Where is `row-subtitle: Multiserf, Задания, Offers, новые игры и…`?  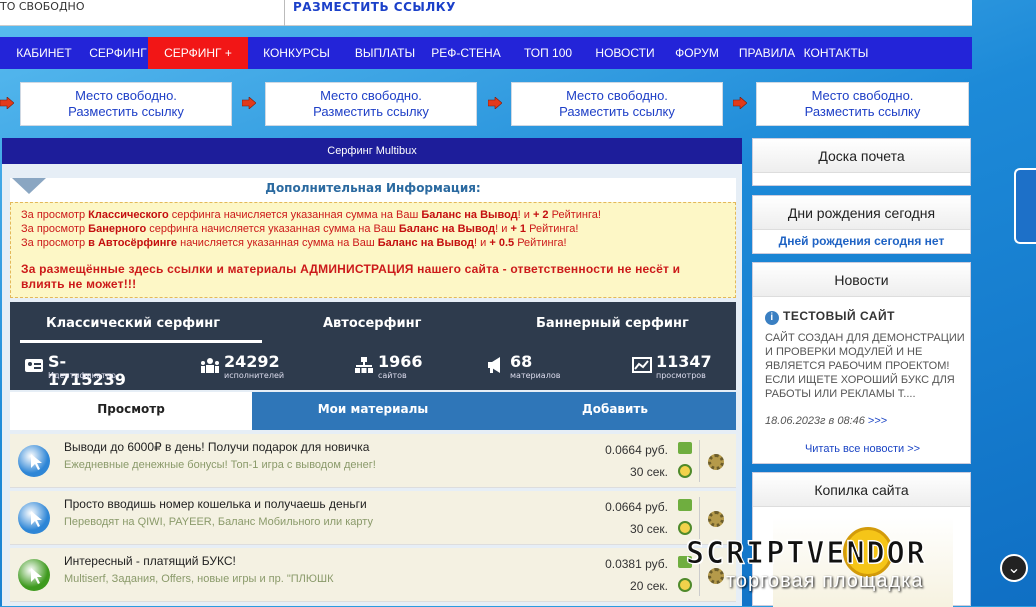
row-subtitle: Multiserf, Задания, Offers, новые игры и… is located at coordinates (199, 579).